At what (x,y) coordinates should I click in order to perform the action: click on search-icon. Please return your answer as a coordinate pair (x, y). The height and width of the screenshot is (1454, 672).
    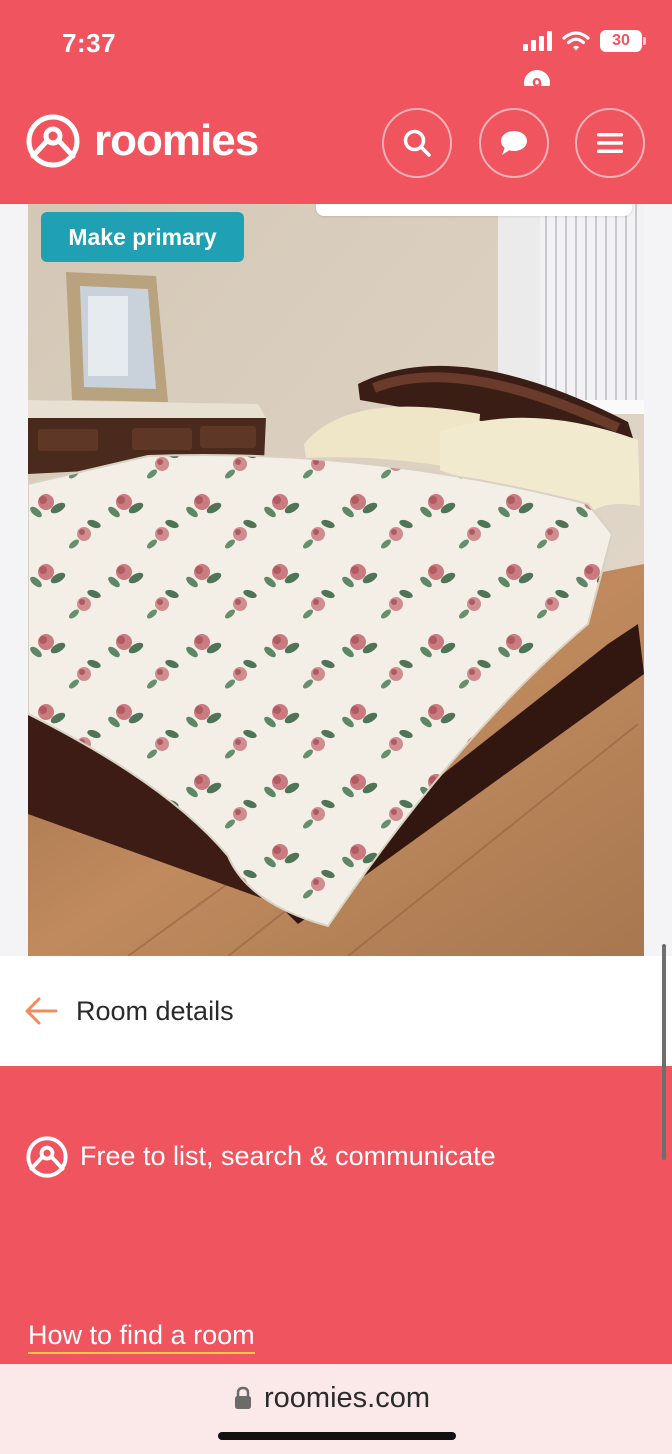
    Looking at the image, I should click on (417, 143).